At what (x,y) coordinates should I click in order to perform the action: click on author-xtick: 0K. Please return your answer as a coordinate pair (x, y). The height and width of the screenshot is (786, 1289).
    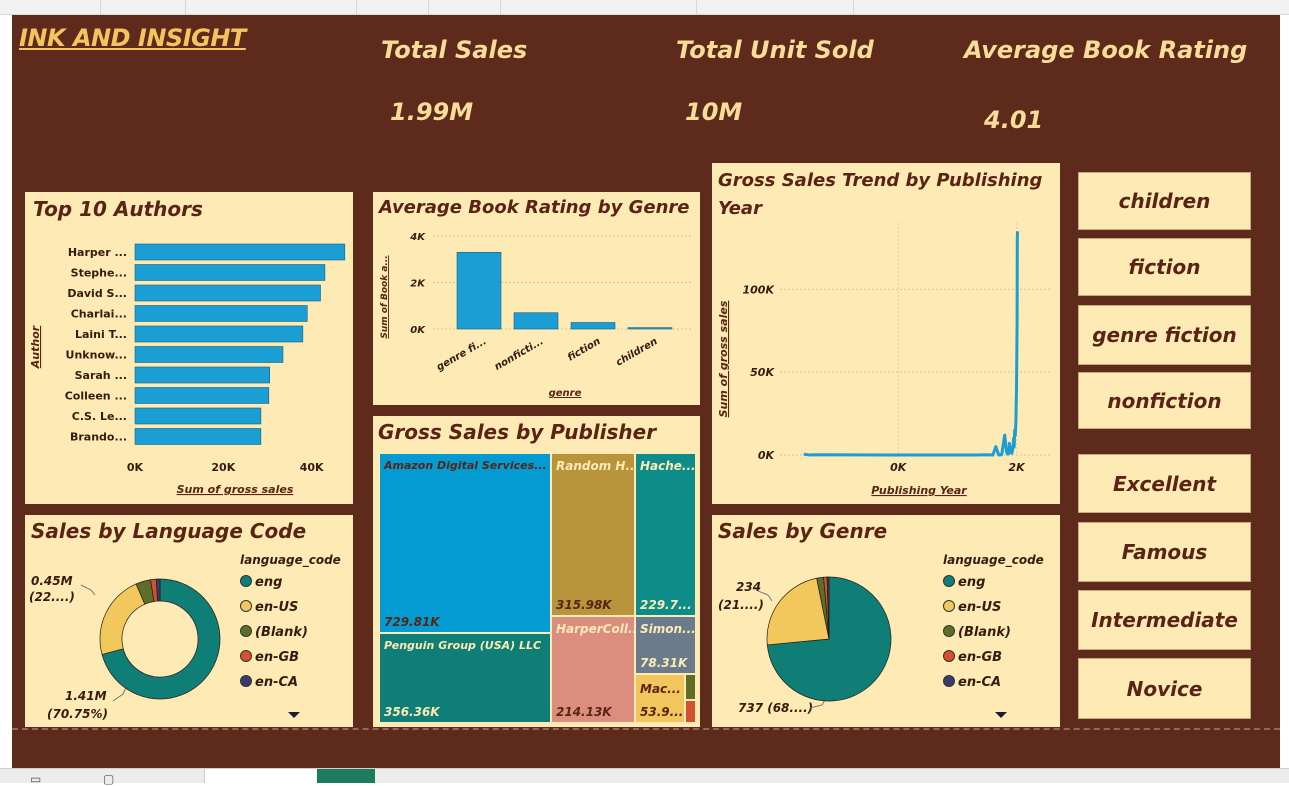
    Looking at the image, I should click on (135, 467).